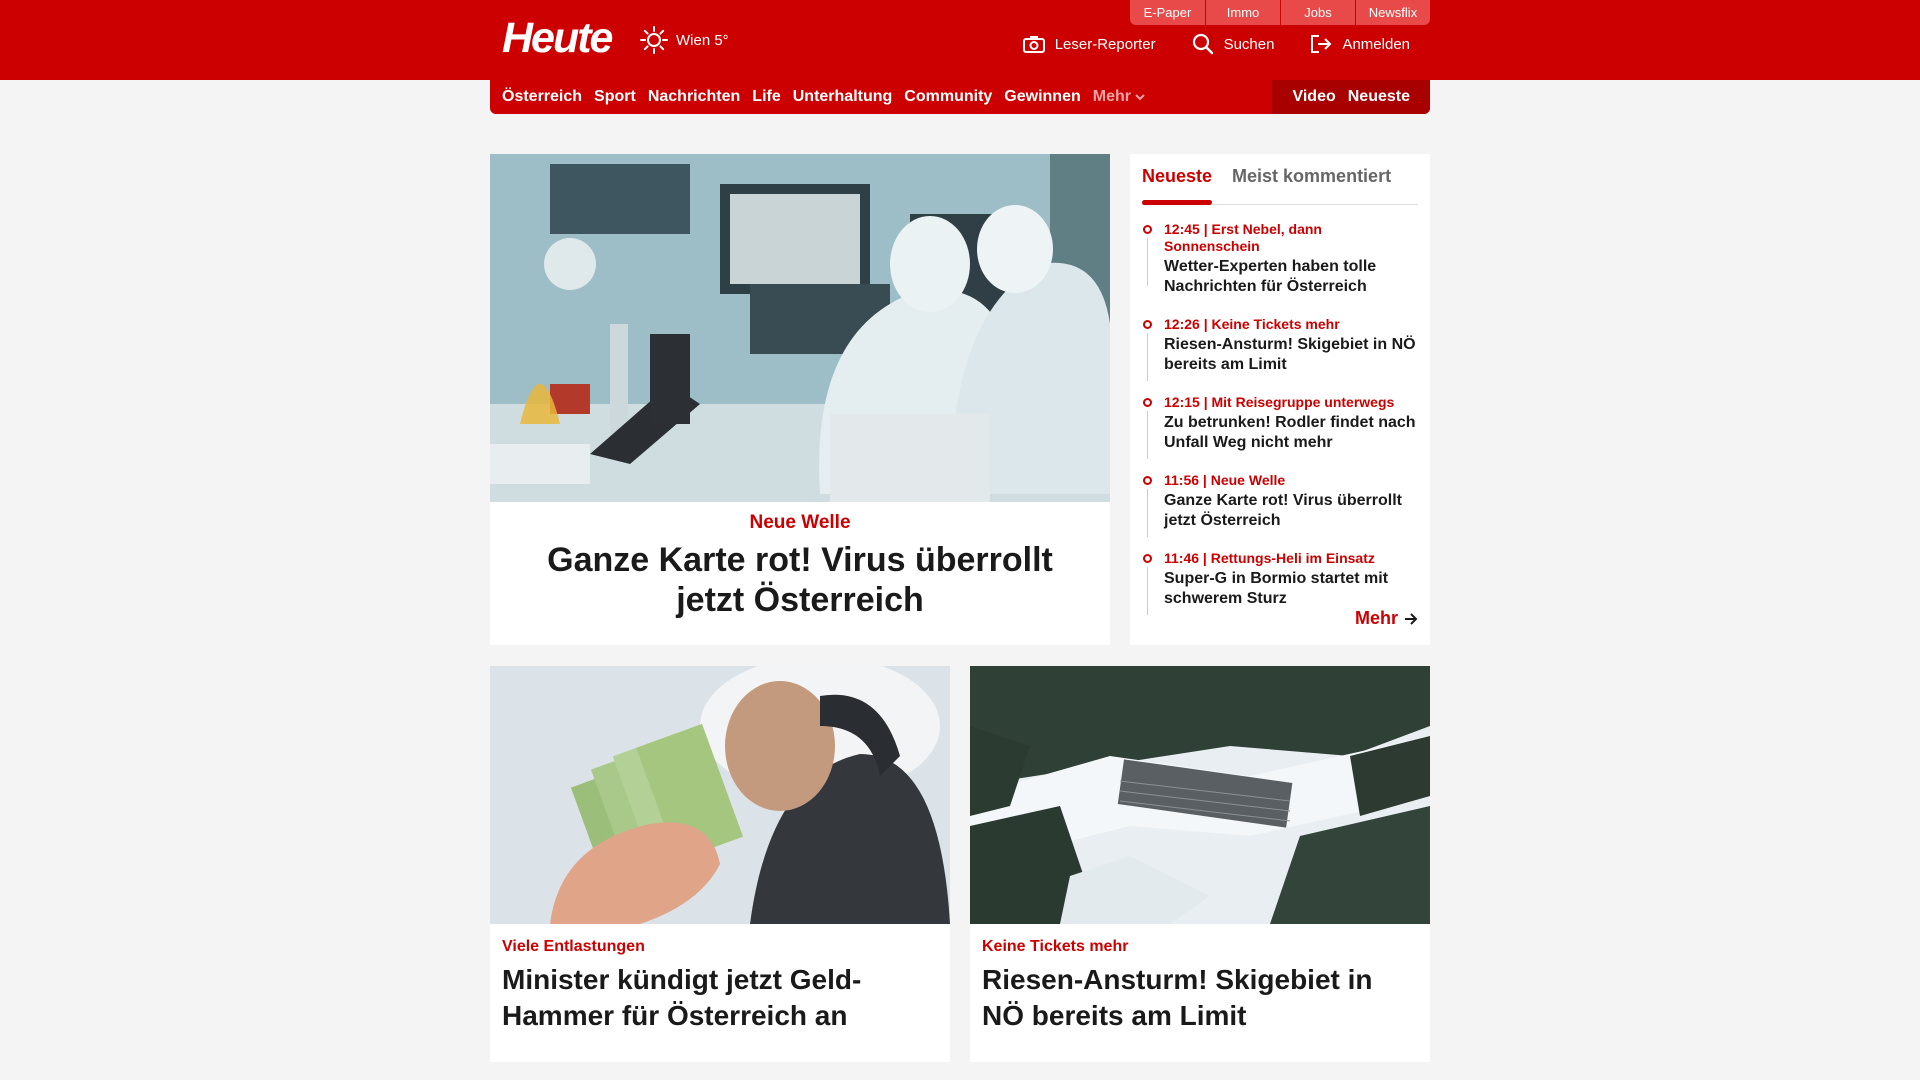 This screenshot has width=1920, height=1080. What do you see at coordinates (1269, 558) in the screenshot?
I see `ticker-item-meta: 11:46 | Rettungs-Heli im Einsatz` at bounding box center [1269, 558].